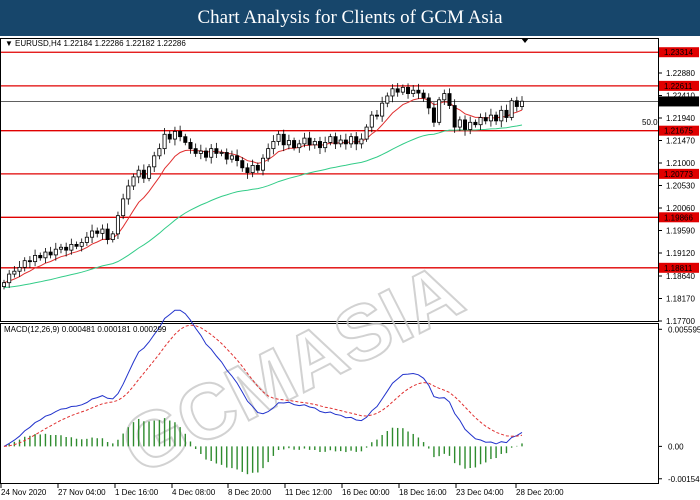 This screenshot has height=500, width=700. I want to click on y-tick-label: 1.19590, so click(680, 231).